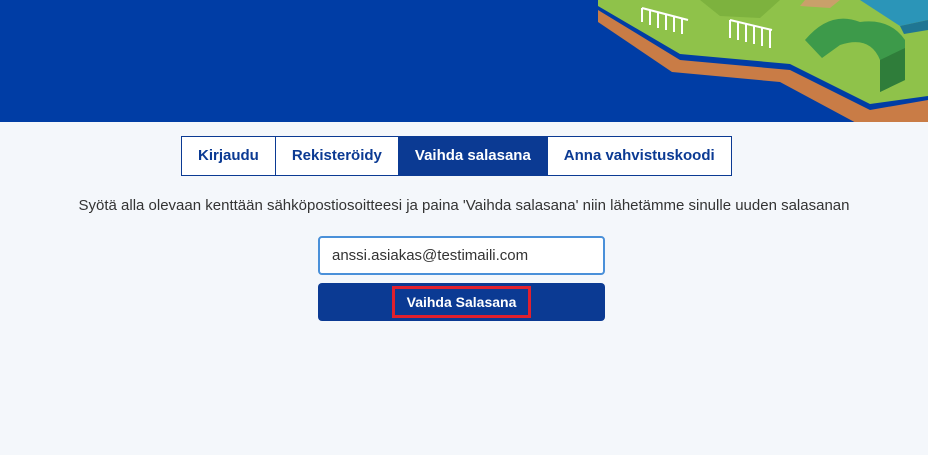 The width and height of the screenshot is (928, 455). What do you see at coordinates (473, 156) in the screenshot?
I see `tab-change-password: Vaihda salasana` at bounding box center [473, 156].